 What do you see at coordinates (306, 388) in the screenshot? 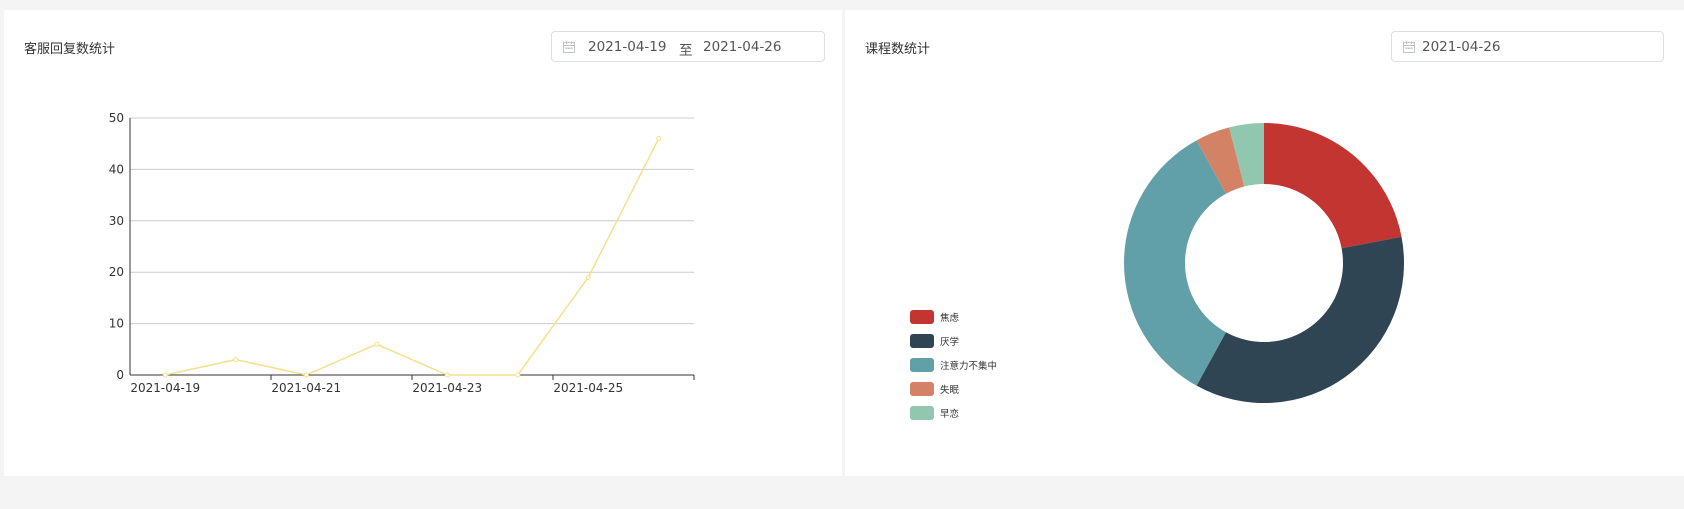
I see `x-tick-label: 2021-04-21` at bounding box center [306, 388].